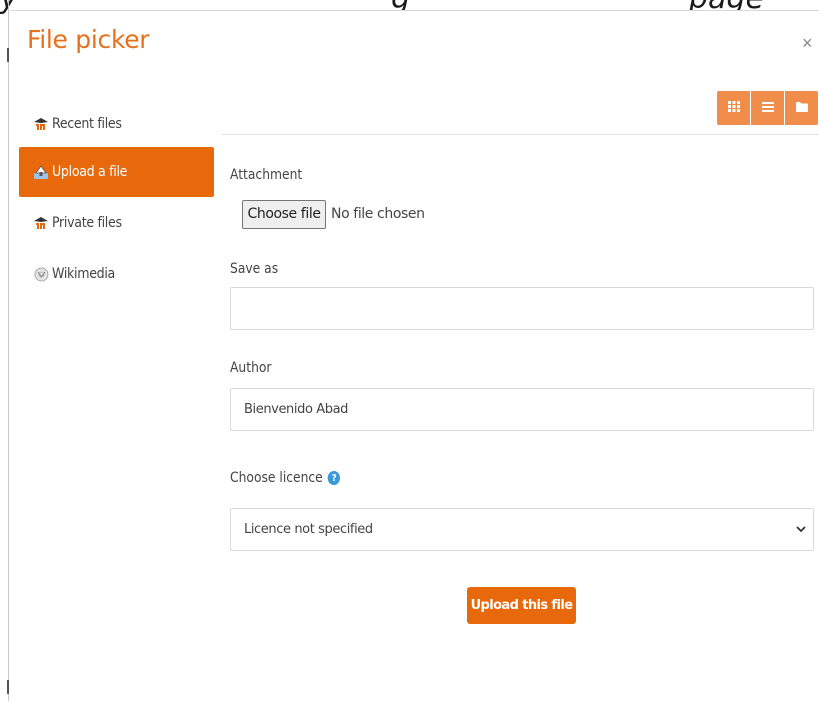 This screenshot has height=702, width=819. I want to click on upload-icon, so click(41, 172).